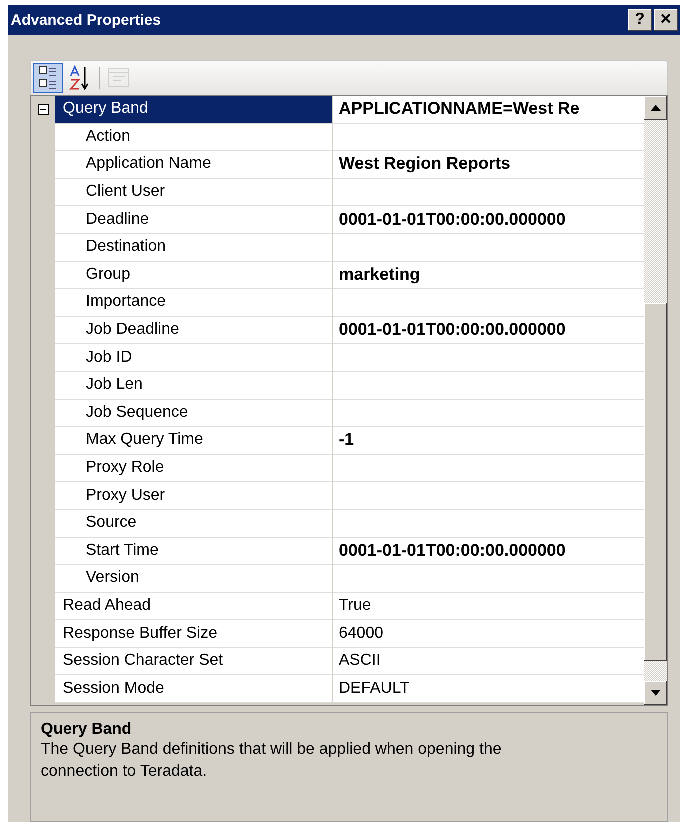  I want to click on property-name: Source, so click(194, 524).